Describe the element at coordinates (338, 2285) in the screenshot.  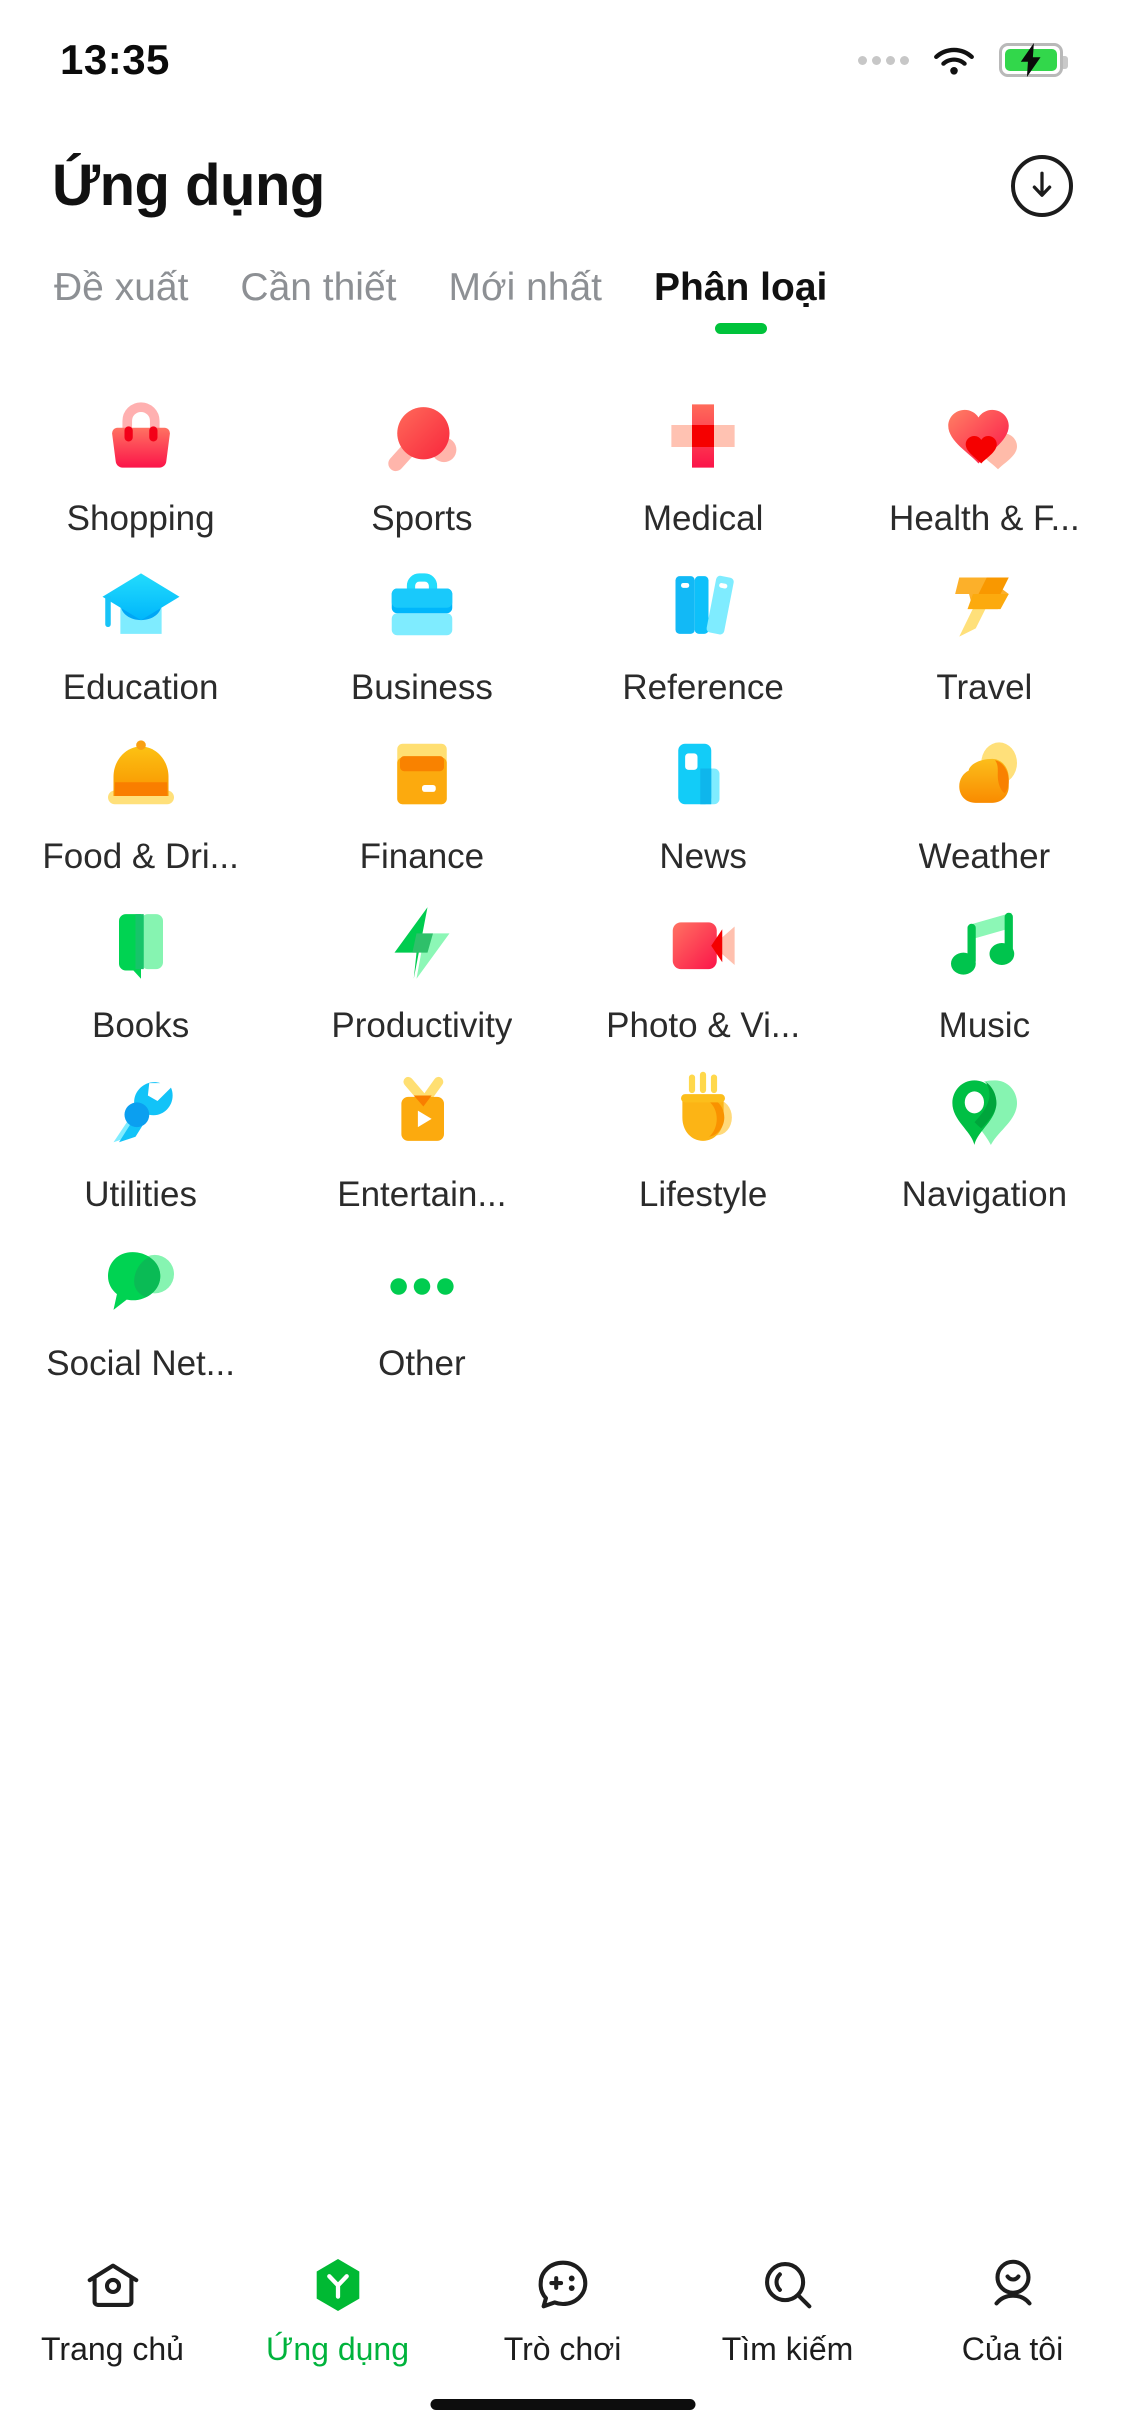
I see `apps-hex-icon` at that location.